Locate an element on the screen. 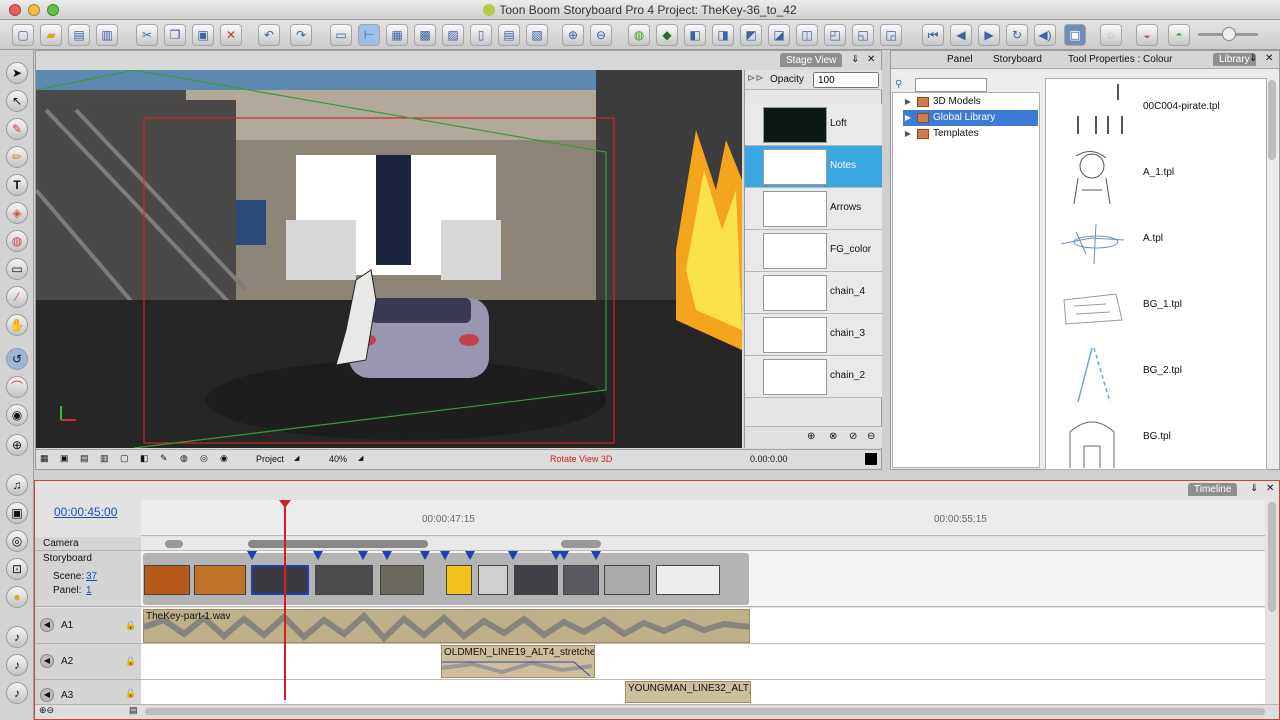  tab-tool-properties: Tool Properties : Colour is located at coordinates (1120, 59).